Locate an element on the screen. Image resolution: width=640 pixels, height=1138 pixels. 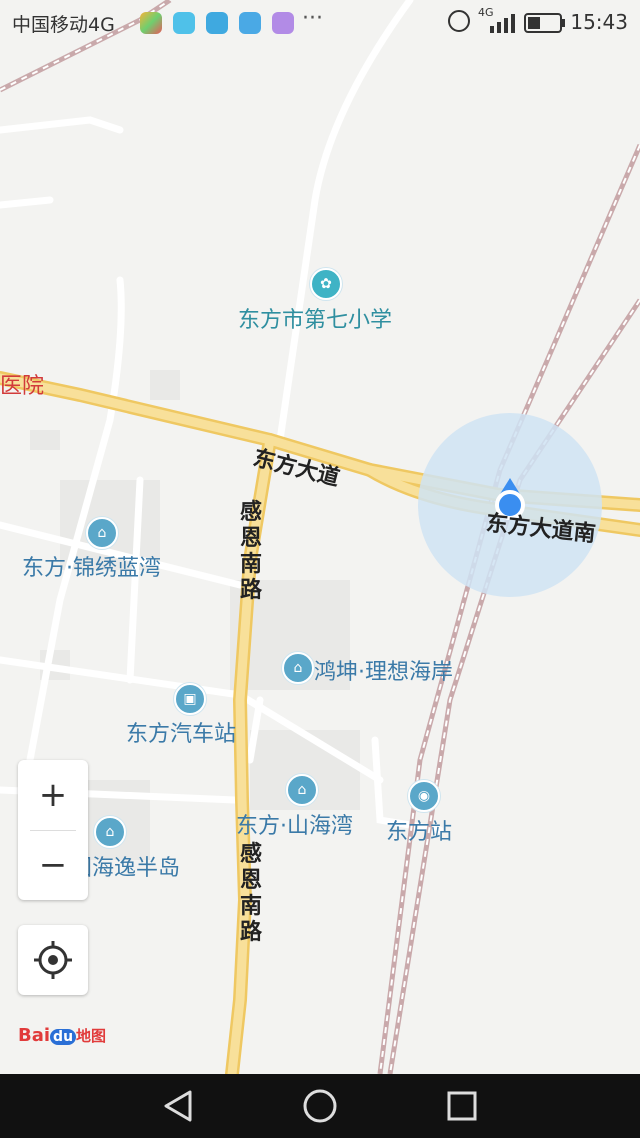
more-notifications-icon: ··· is located at coordinates (312, 18).